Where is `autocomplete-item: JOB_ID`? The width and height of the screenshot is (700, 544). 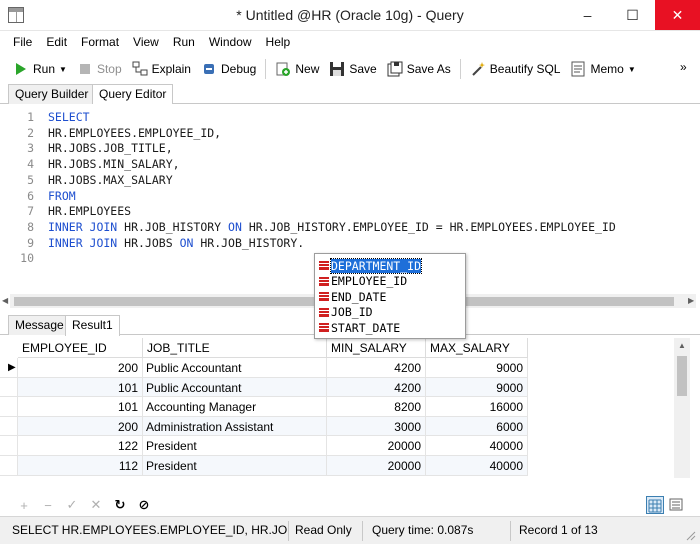 autocomplete-item: JOB_ID is located at coordinates (346, 312).